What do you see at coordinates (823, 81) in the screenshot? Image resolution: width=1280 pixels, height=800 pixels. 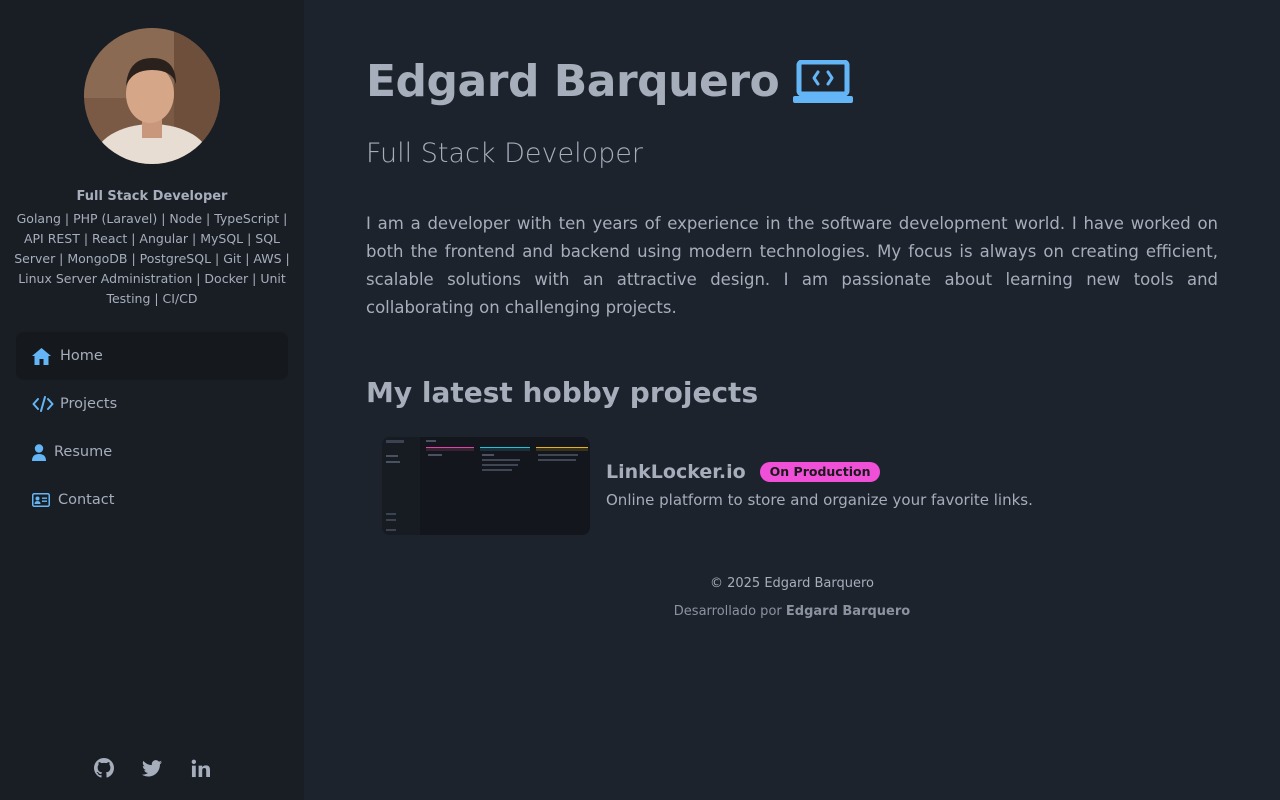 I see `laptop-code-icon` at bounding box center [823, 81].